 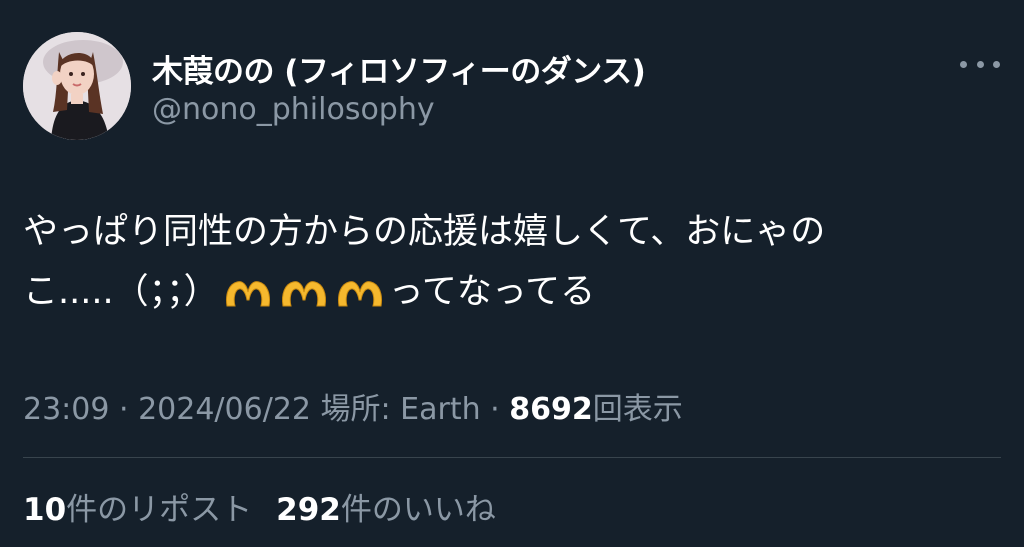 What do you see at coordinates (308, 510) in the screenshot?
I see `likes-count: 292` at bounding box center [308, 510].